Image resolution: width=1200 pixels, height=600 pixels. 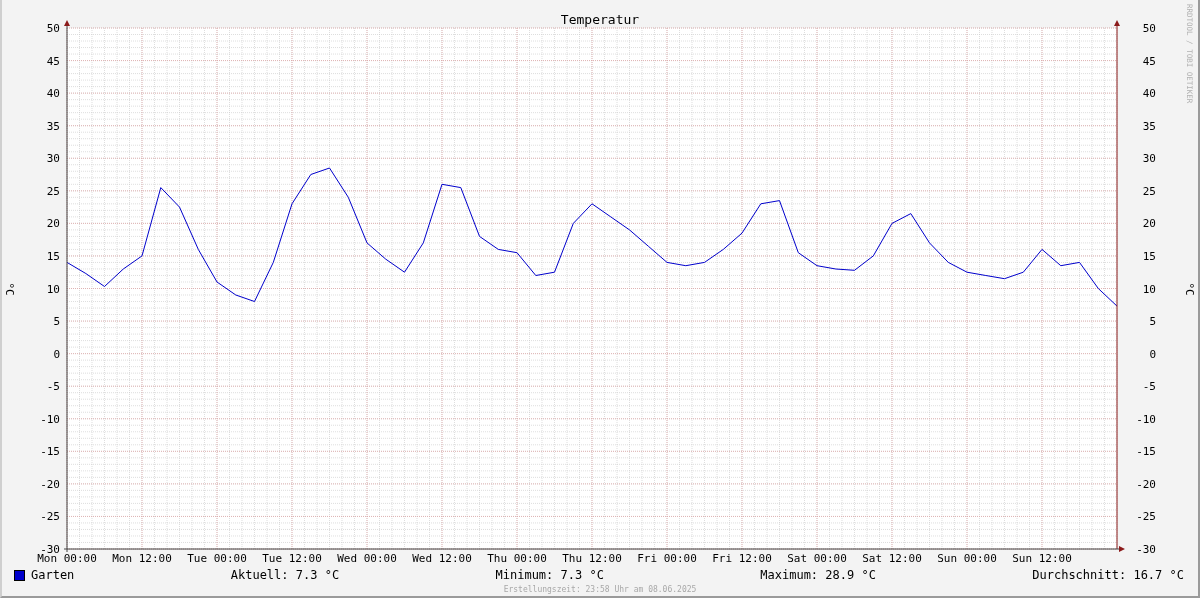 I want to click on x-tick-label: Mon 12:00, so click(x=142, y=558).